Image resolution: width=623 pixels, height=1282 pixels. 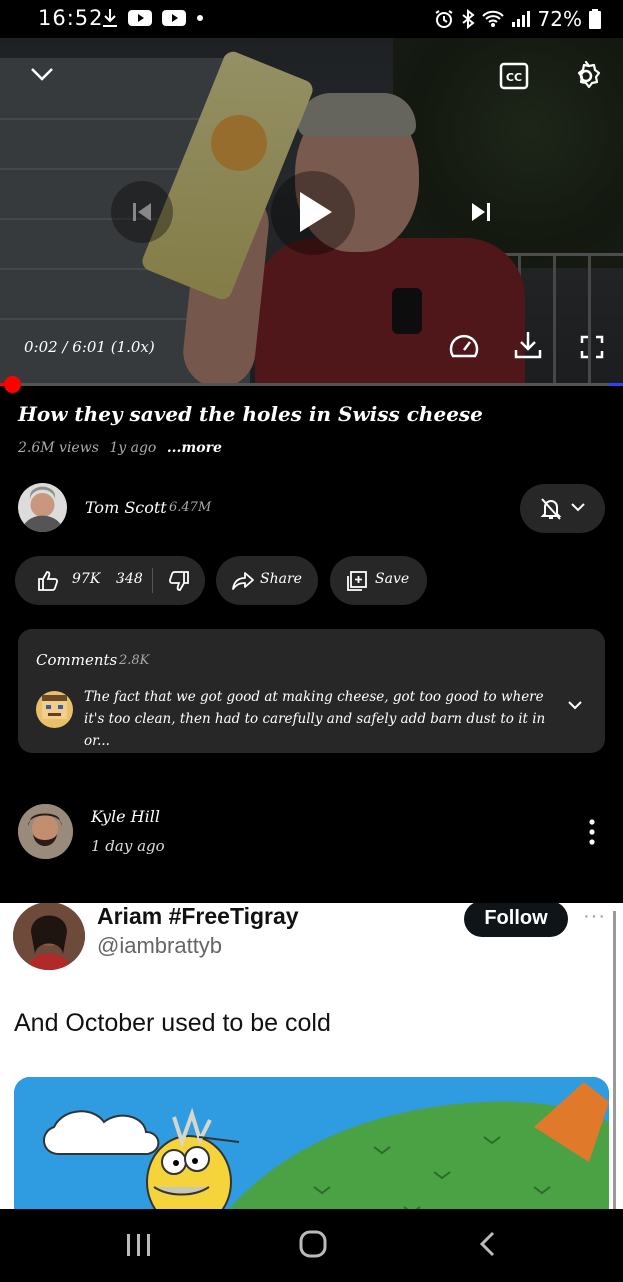 I want to click on upload-age: 1y ago, so click(x=133, y=448).